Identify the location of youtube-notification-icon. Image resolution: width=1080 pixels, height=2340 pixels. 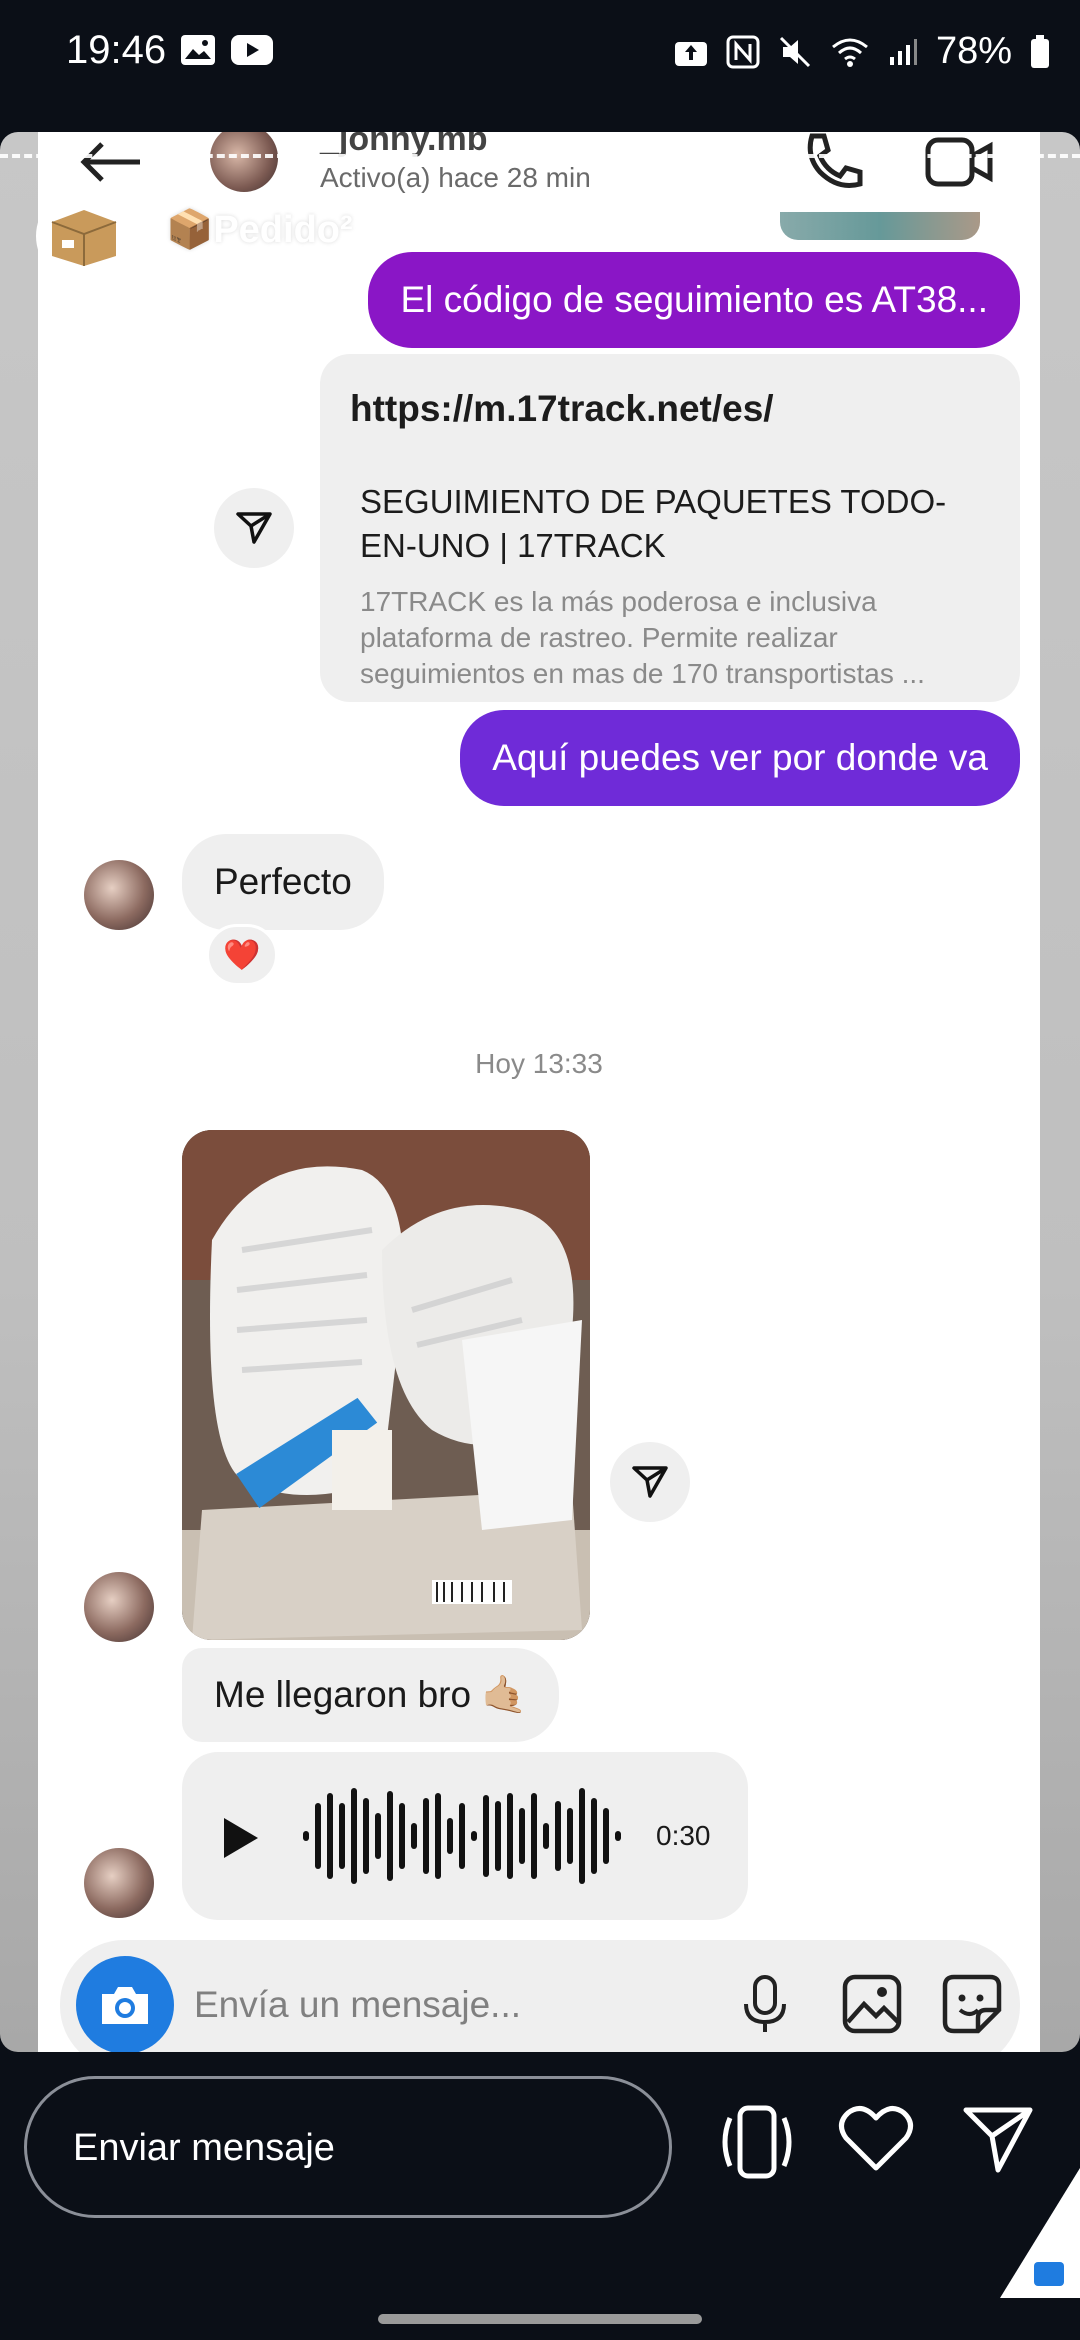
(252, 50).